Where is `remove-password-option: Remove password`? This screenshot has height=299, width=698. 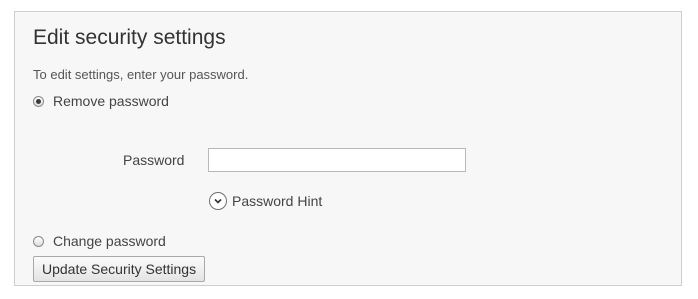 remove-password-option: Remove password is located at coordinates (101, 101).